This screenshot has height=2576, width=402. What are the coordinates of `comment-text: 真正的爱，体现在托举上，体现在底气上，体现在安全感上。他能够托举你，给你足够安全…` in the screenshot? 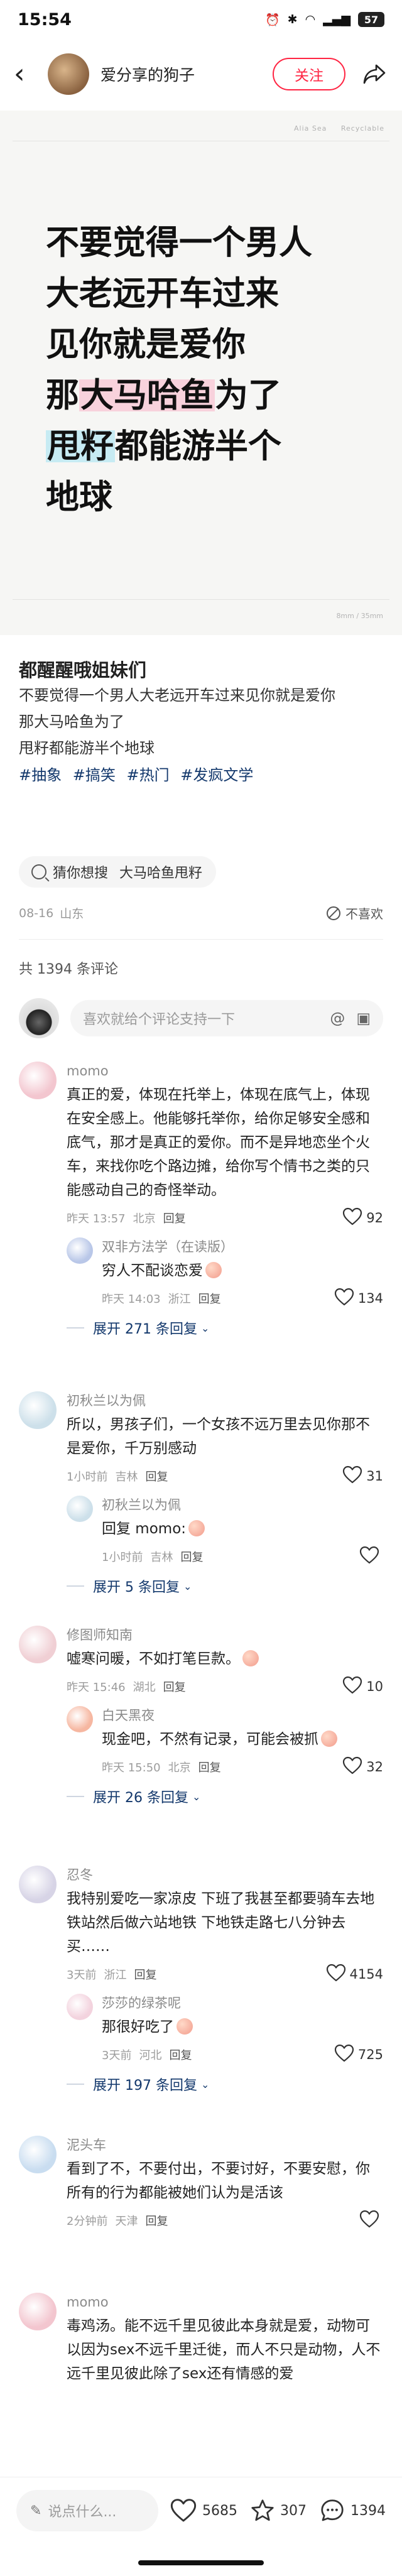 It's located at (225, 1142).